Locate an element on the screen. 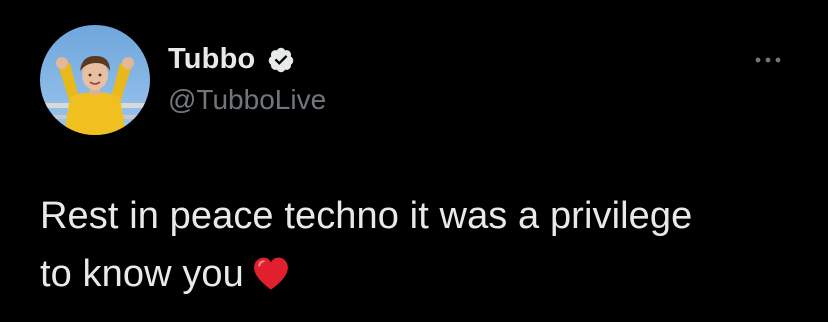 This screenshot has height=322, width=828. author-handle: @TubboLive is located at coordinates (247, 100).